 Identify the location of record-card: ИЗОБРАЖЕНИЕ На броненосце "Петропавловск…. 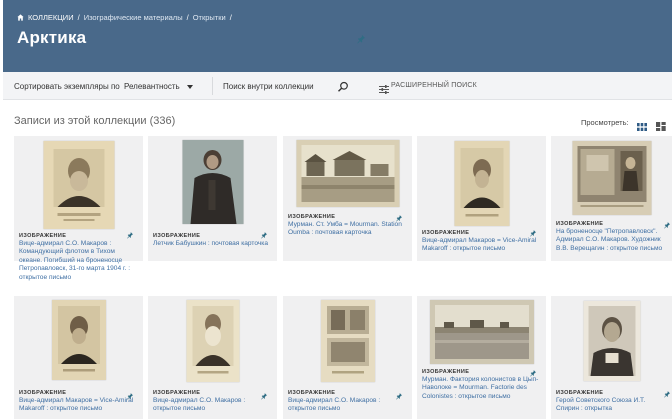
(611, 198).